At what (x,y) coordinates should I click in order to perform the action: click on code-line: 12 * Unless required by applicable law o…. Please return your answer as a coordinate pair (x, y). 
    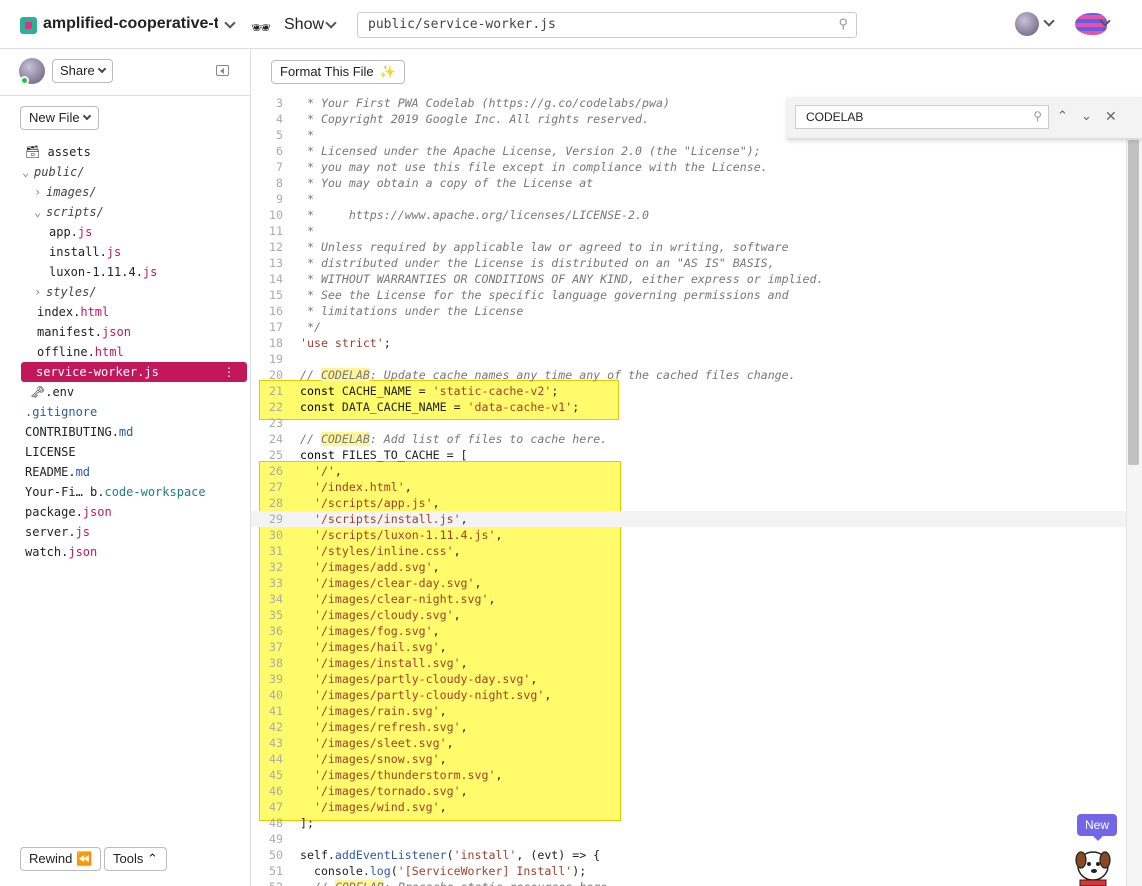
    Looking at the image, I should click on (691, 247).